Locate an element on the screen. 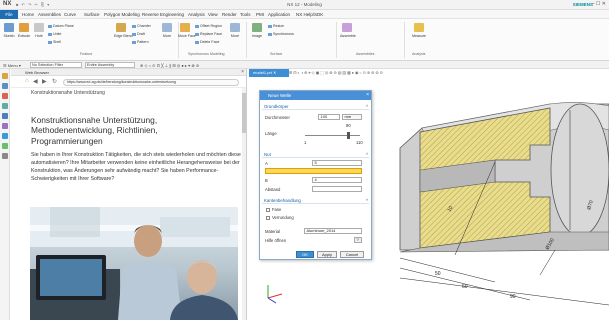 Image resolution: width=609 pixels, height=320 pixels. durchmesser-unit-select: mm is located at coordinates (352, 117).